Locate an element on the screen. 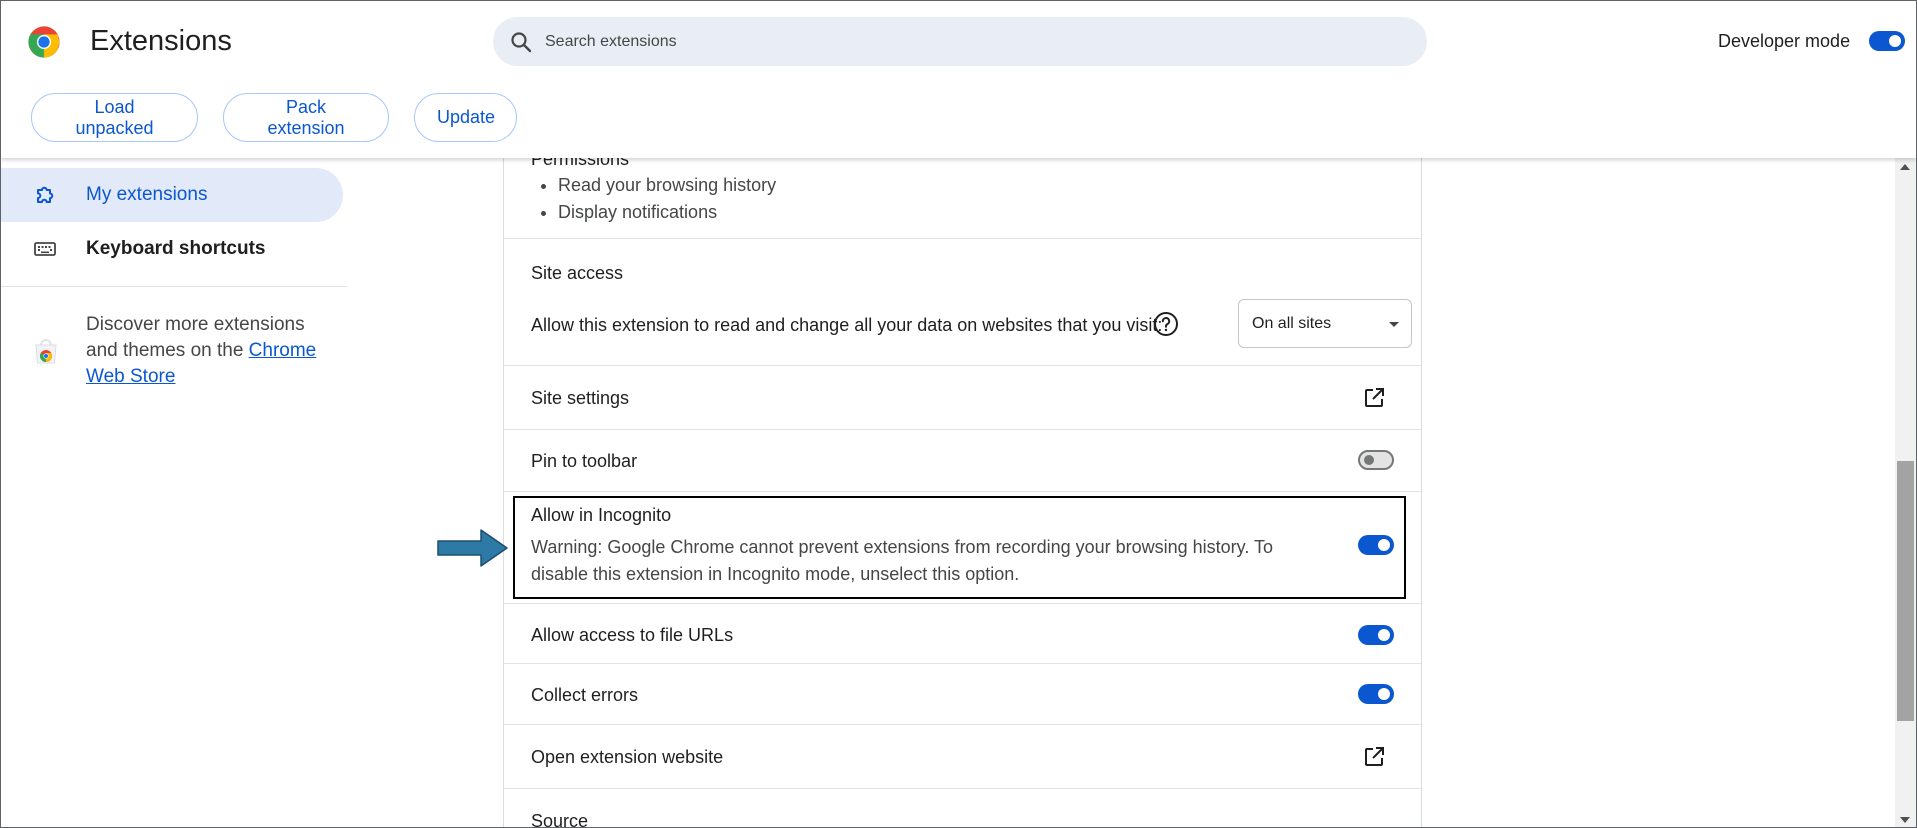  open-website-row: Open extension website is located at coordinates (962, 757).